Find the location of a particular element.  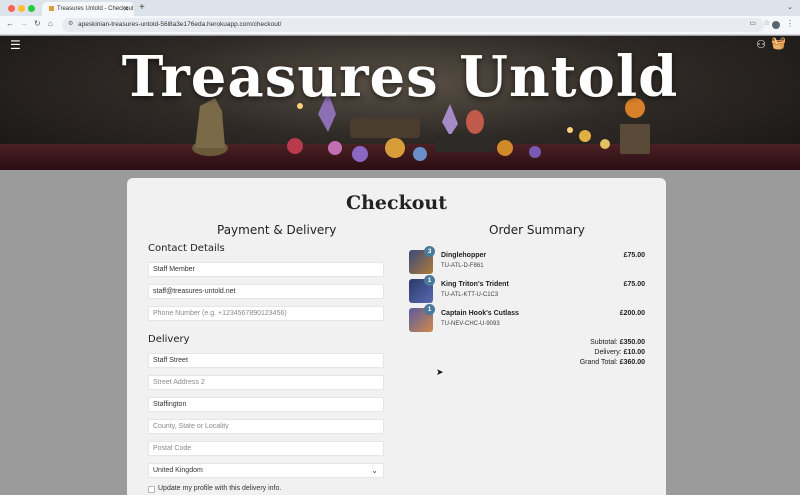

town-field: Staffington is located at coordinates (266, 404).